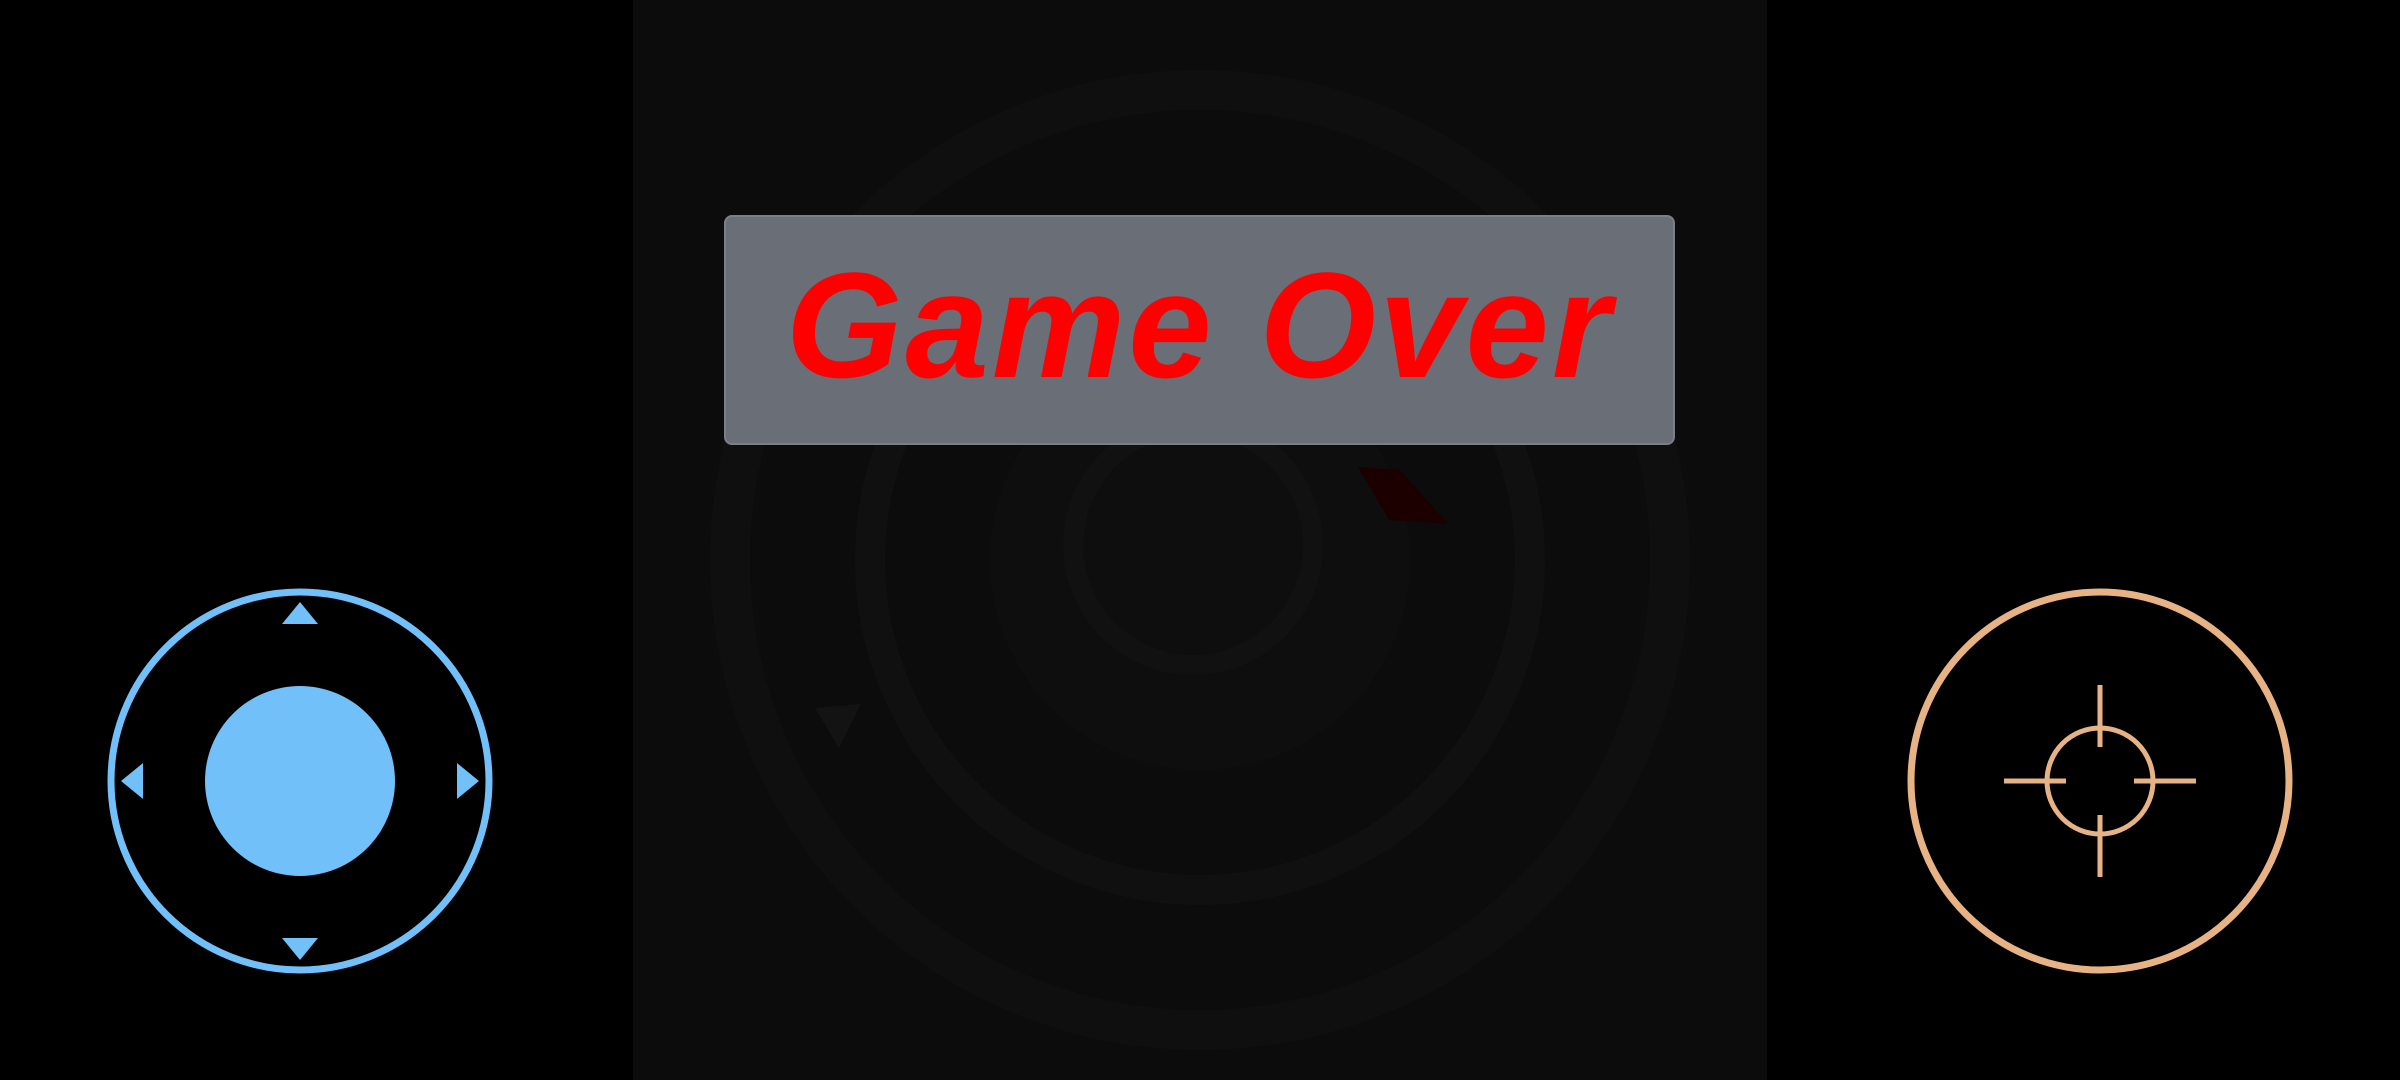  I want to click on arrow-down-icon, so click(300, 949).